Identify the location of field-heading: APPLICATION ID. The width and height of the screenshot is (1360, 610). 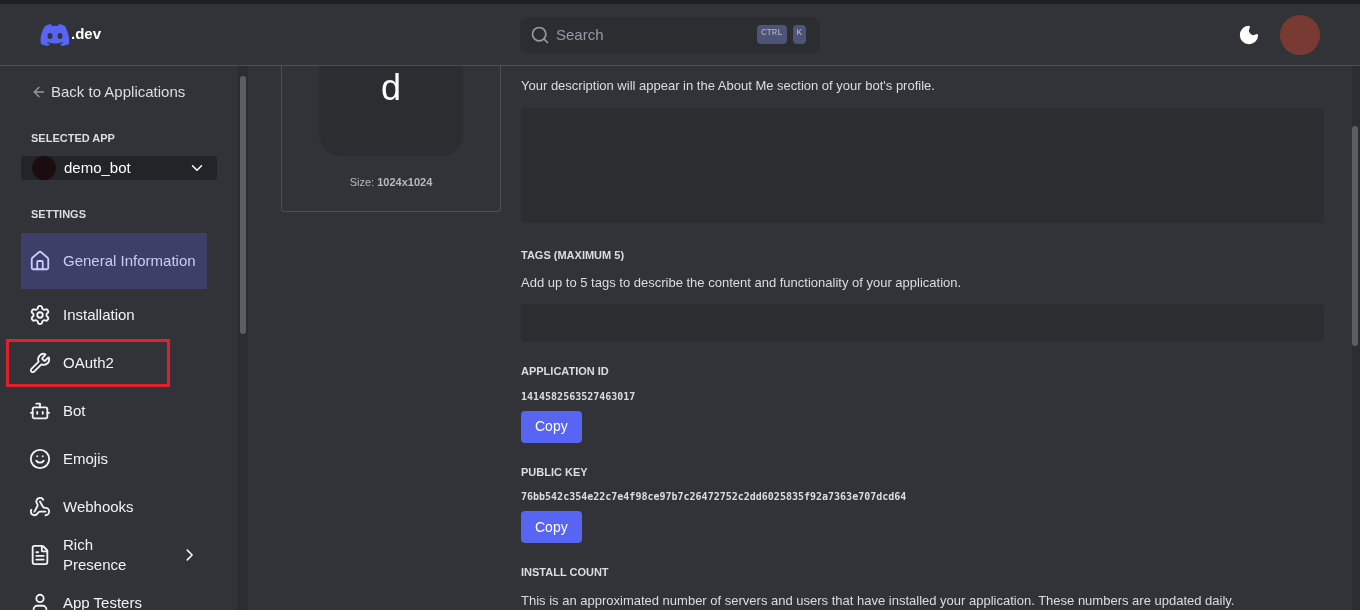
(565, 371).